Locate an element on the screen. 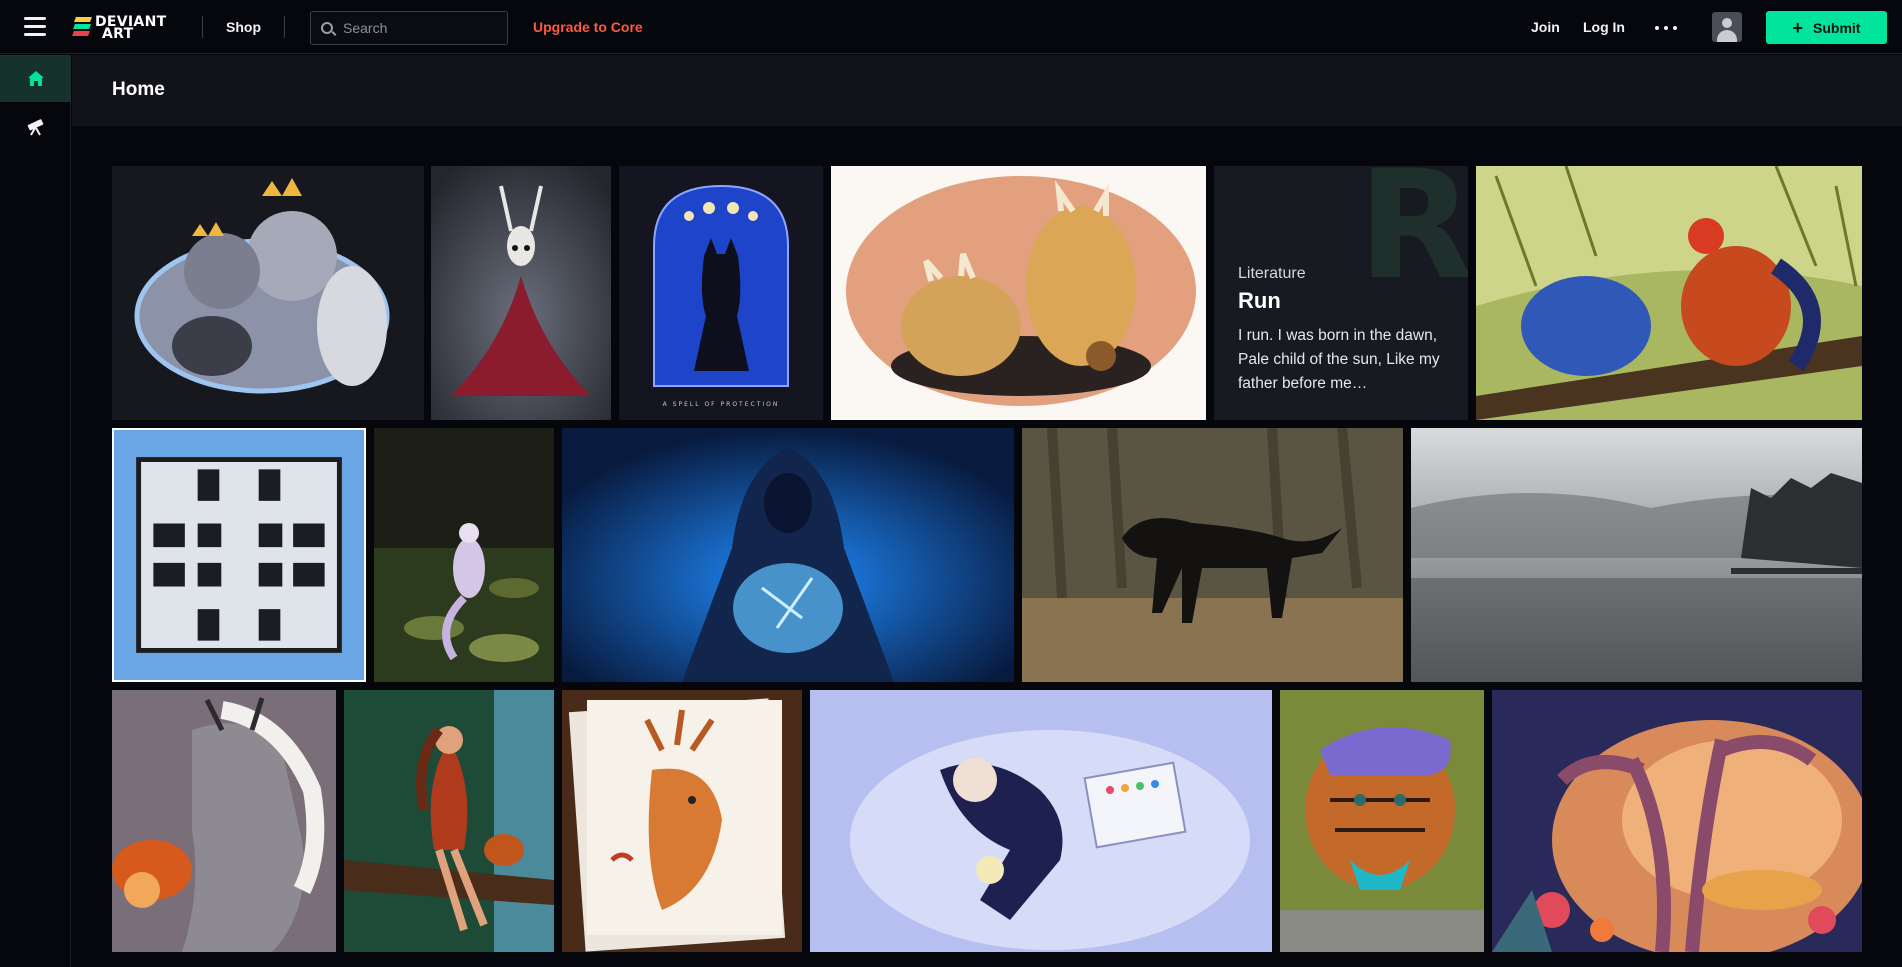  home-icon is located at coordinates (35, 78).